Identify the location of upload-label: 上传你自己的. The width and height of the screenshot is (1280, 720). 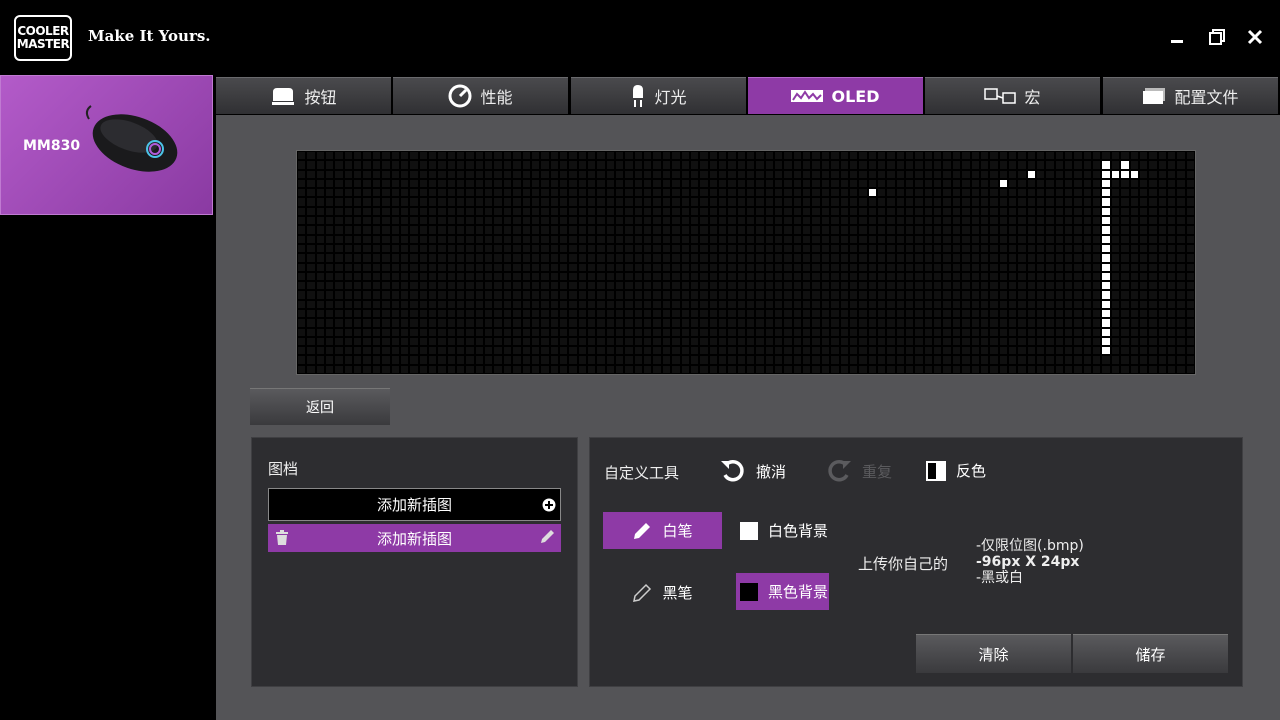
(903, 563).